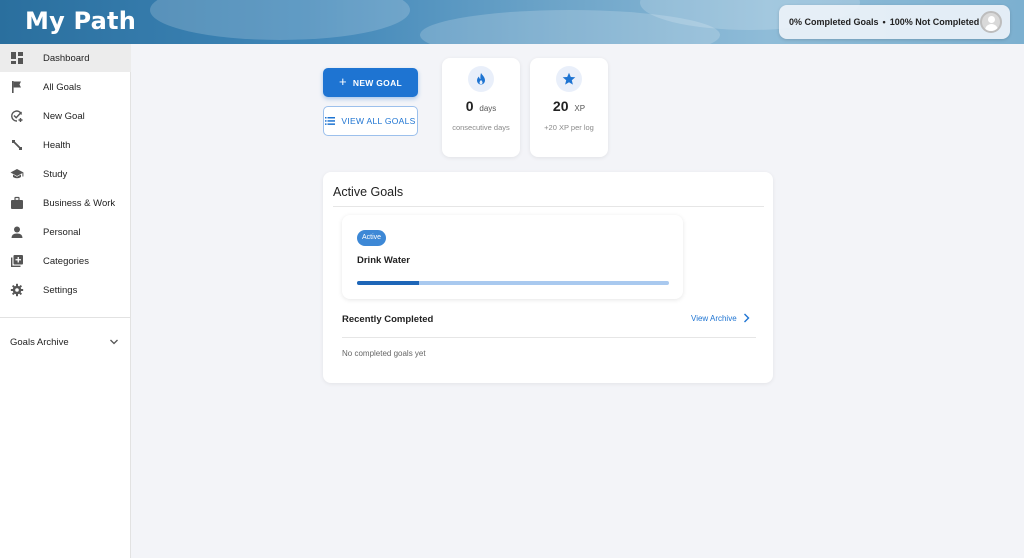 The height and width of the screenshot is (558, 1024). I want to click on sidebar-item-label: Health, so click(57, 145).